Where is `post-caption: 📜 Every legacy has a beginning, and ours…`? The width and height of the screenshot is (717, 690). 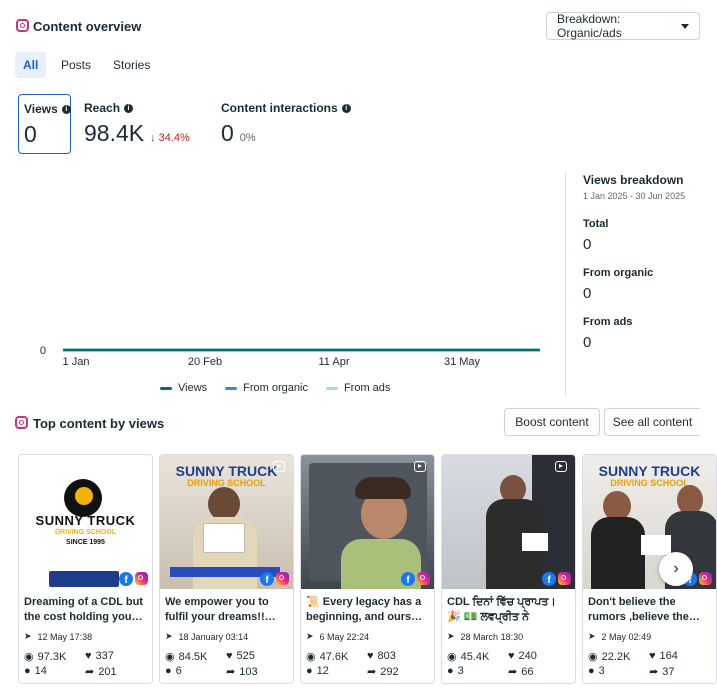 post-caption: 📜 Every legacy has a beginning, and ours… is located at coordinates (364, 609).